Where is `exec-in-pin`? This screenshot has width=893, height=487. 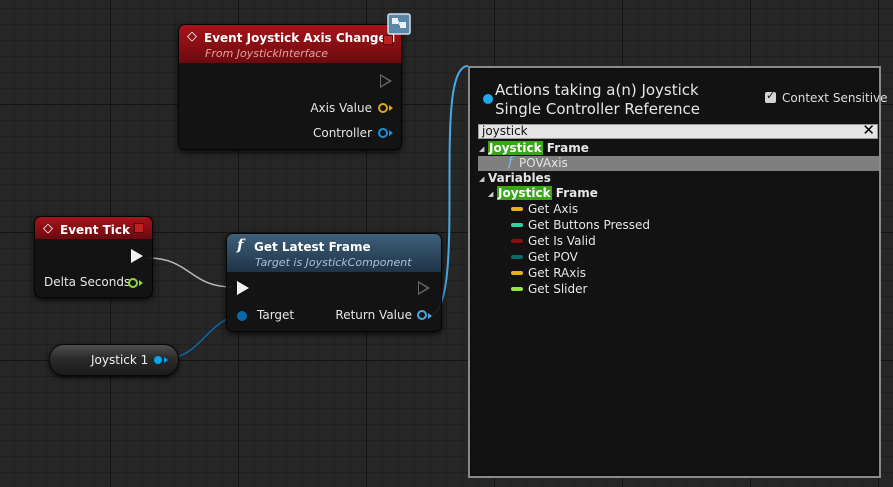
exec-in-pin is located at coordinates (243, 288).